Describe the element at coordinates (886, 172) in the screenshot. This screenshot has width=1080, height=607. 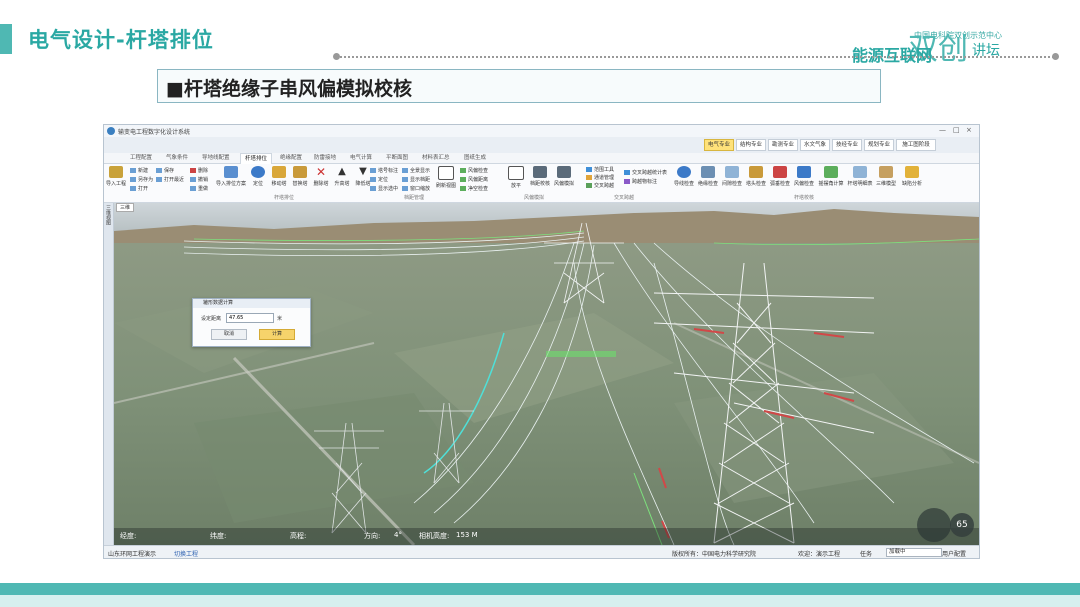
I see `cube-icon` at that location.